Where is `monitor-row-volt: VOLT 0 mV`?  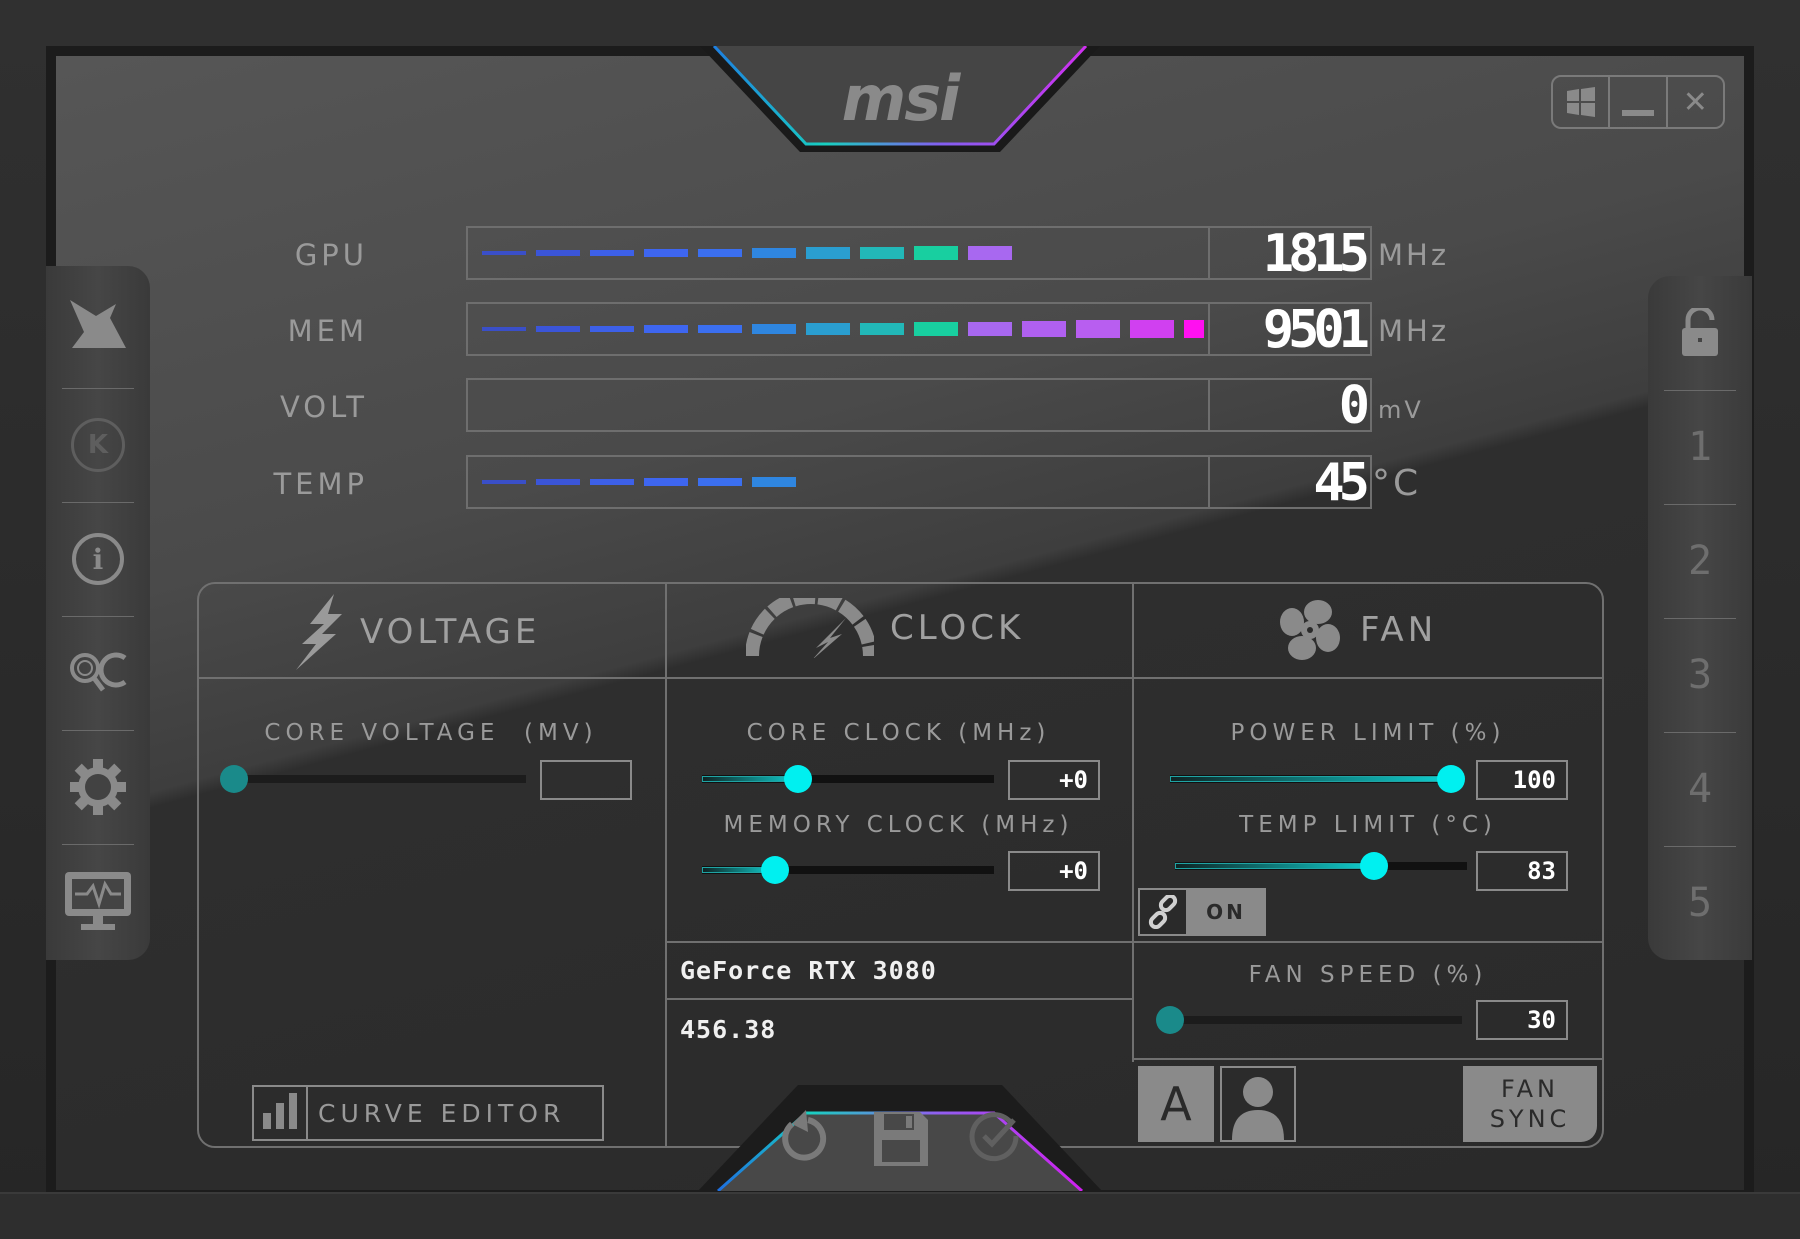
monitor-row-volt: VOLT 0 mV is located at coordinates (900, 406).